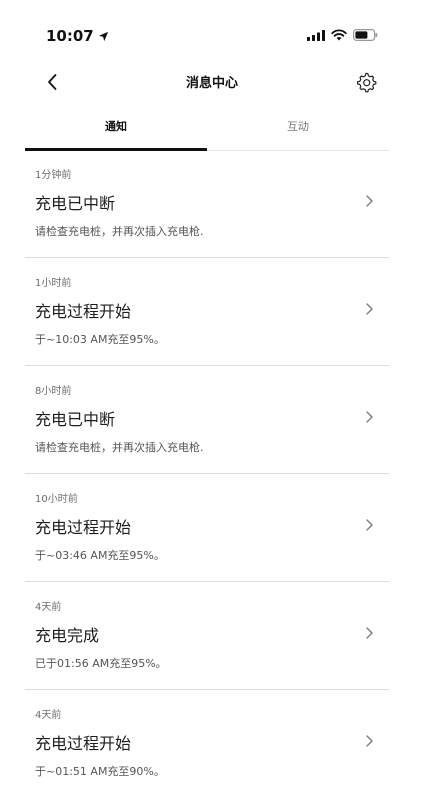 Image resolution: width=424 pixels, height=799 pixels. I want to click on notification-desc: 已于01:56 AM充至95%。, so click(101, 663).